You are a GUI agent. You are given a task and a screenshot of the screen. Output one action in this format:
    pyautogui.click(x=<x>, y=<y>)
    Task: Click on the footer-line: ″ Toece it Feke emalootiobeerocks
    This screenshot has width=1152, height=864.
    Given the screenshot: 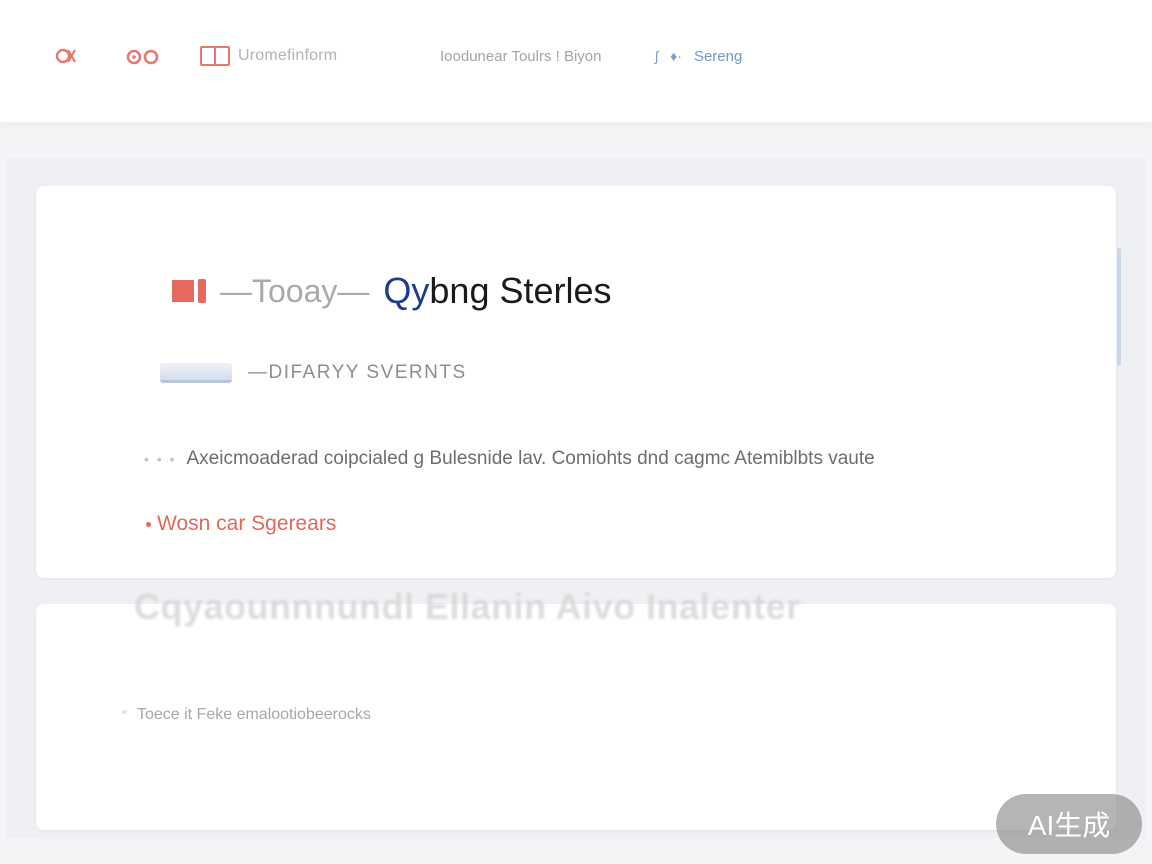 What is the action you would take?
    pyautogui.click(x=246, y=715)
    